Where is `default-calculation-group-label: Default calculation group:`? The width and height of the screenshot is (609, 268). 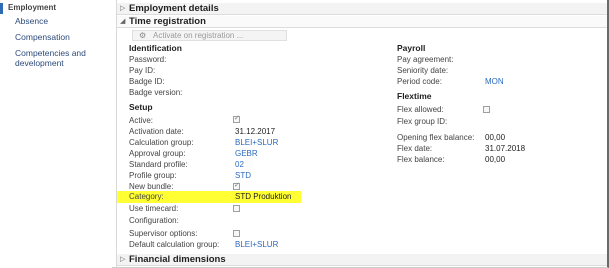 default-calculation-group-label: Default calculation group: is located at coordinates (174, 244).